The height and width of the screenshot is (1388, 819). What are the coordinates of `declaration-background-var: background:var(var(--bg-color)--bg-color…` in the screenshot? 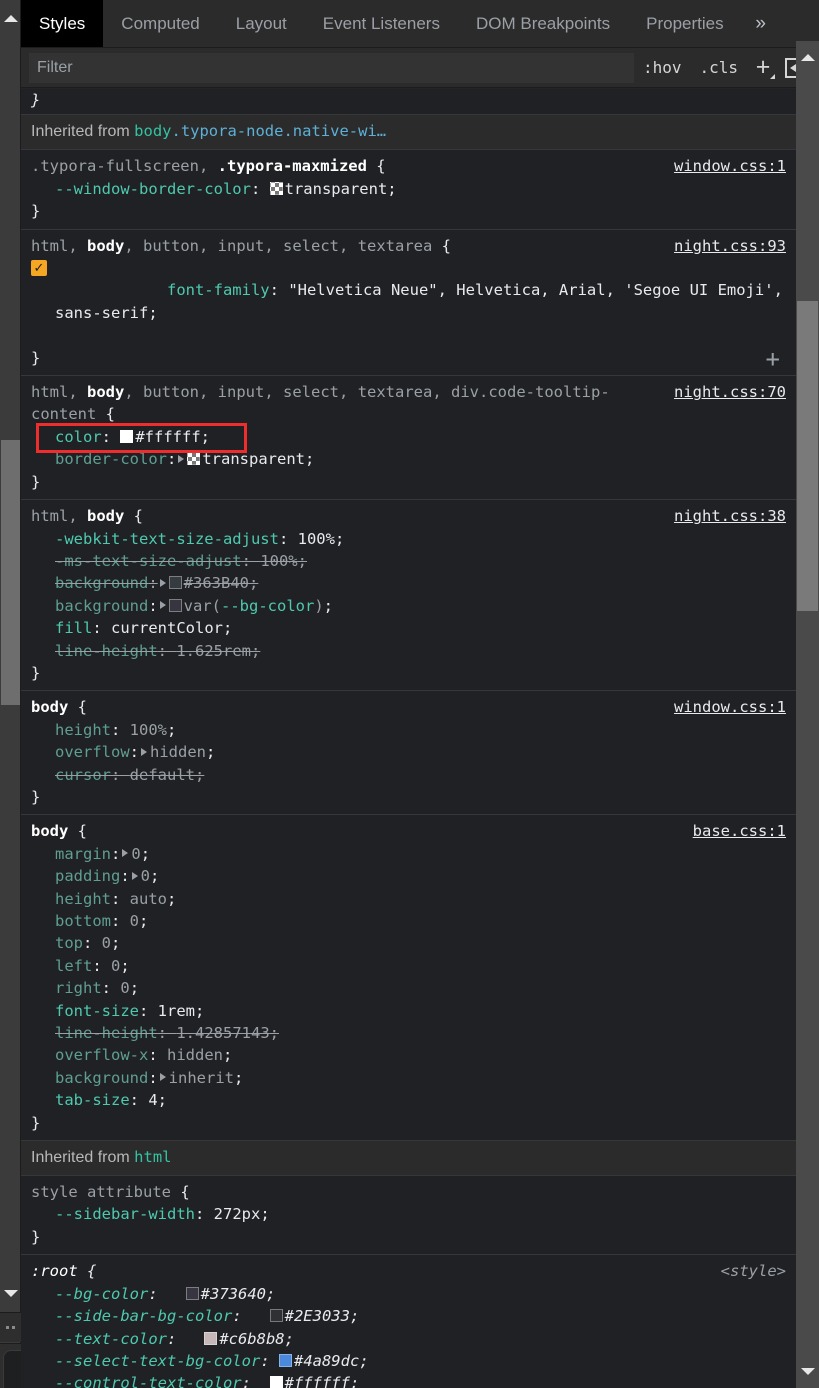 It's located at (408, 606).